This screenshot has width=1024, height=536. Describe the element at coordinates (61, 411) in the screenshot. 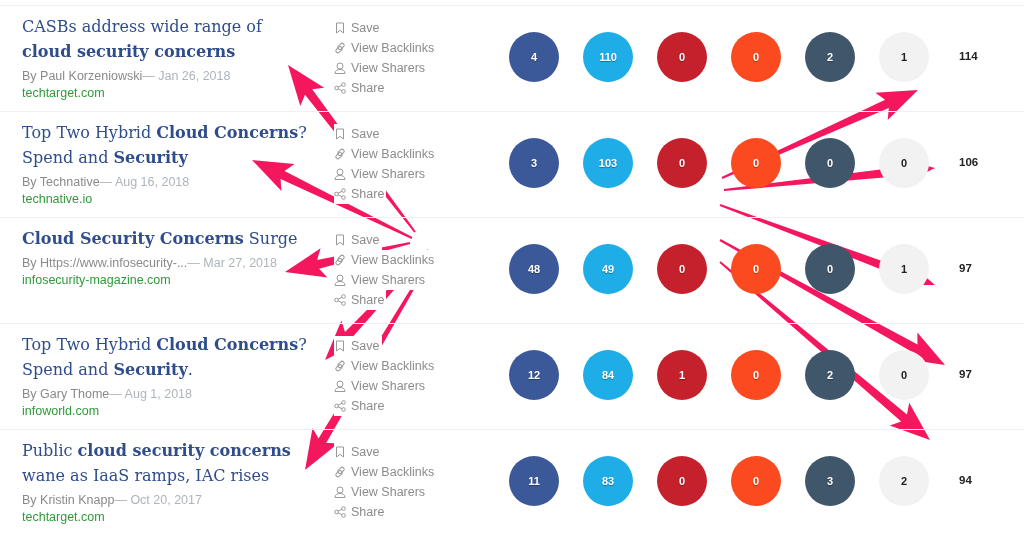

I see `domain-link: infoworld.com` at that location.